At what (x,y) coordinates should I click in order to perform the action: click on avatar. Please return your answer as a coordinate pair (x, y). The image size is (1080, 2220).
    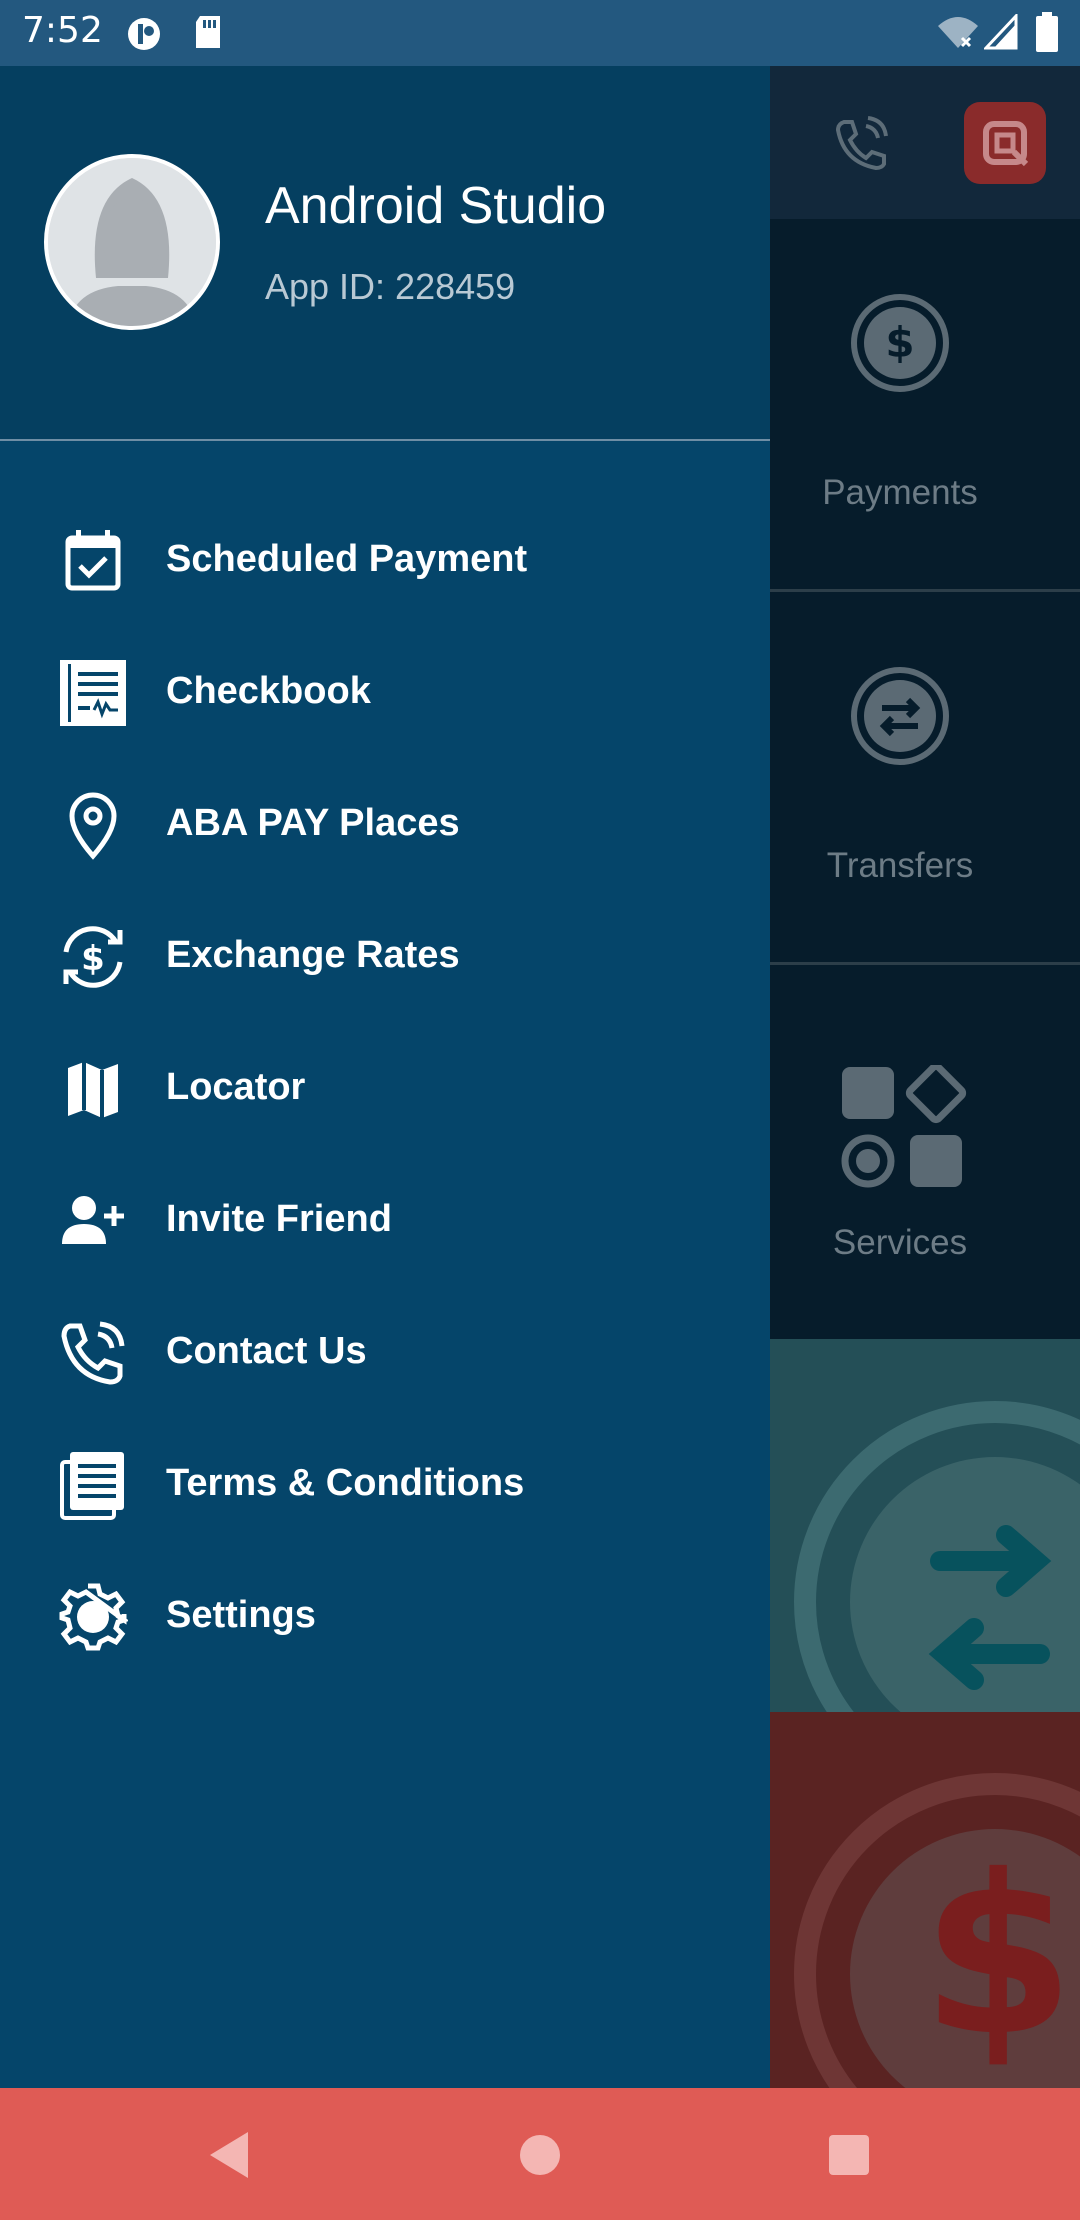
    Looking at the image, I should click on (132, 242).